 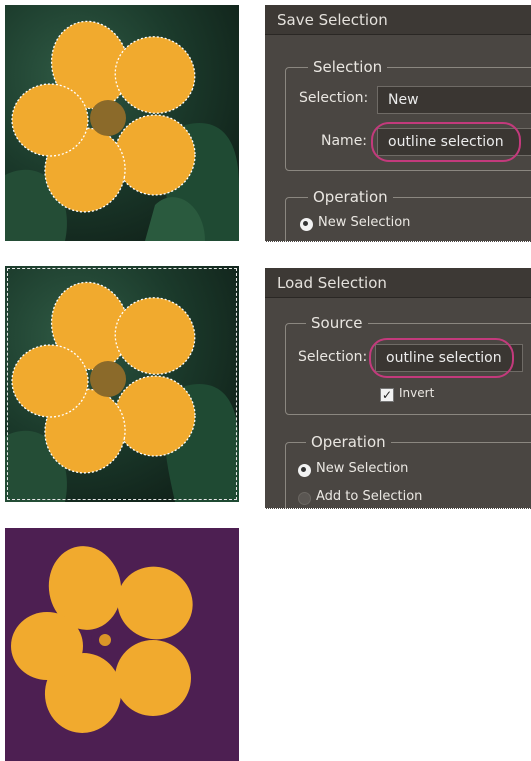 I want to click on invert-checkbox: ✓, so click(x=387, y=395).